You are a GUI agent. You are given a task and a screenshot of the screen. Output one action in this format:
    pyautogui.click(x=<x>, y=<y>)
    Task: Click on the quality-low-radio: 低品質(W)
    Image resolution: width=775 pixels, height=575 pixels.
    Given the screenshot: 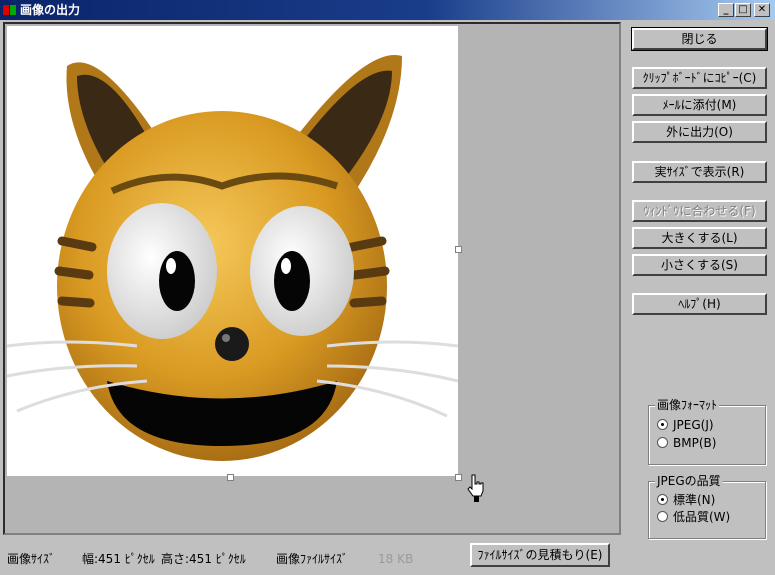 What is the action you would take?
    pyautogui.click(x=693, y=517)
    